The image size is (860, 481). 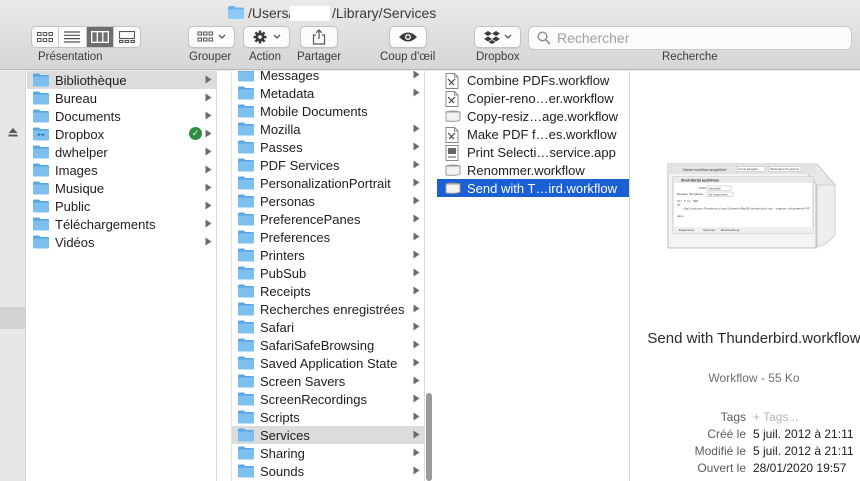 What do you see at coordinates (303, 381) in the screenshot?
I see `library-folder-item-label: Screen Savers` at bounding box center [303, 381].